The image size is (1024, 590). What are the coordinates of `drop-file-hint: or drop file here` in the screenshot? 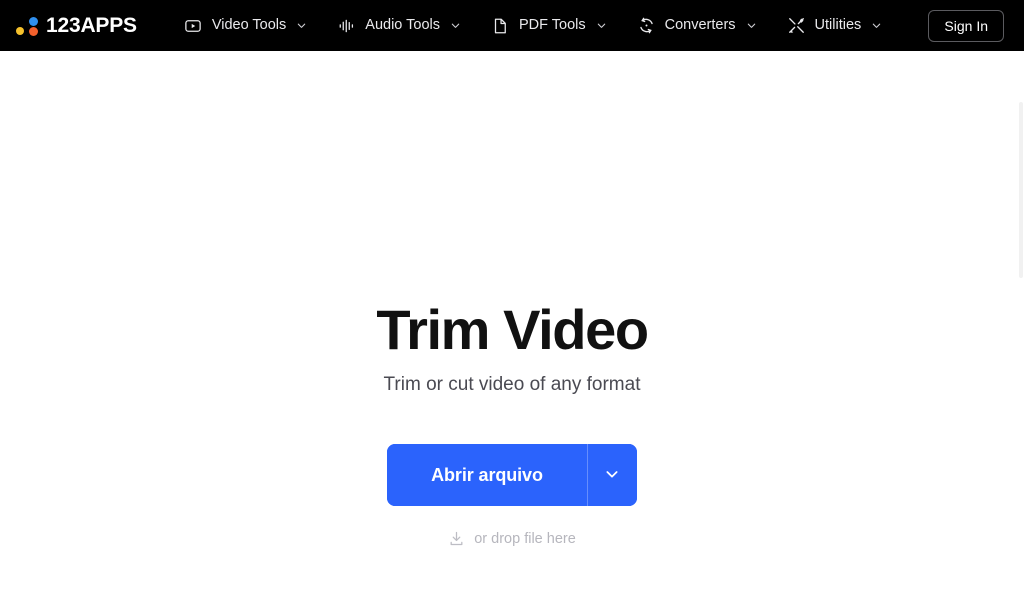 It's located at (512, 538).